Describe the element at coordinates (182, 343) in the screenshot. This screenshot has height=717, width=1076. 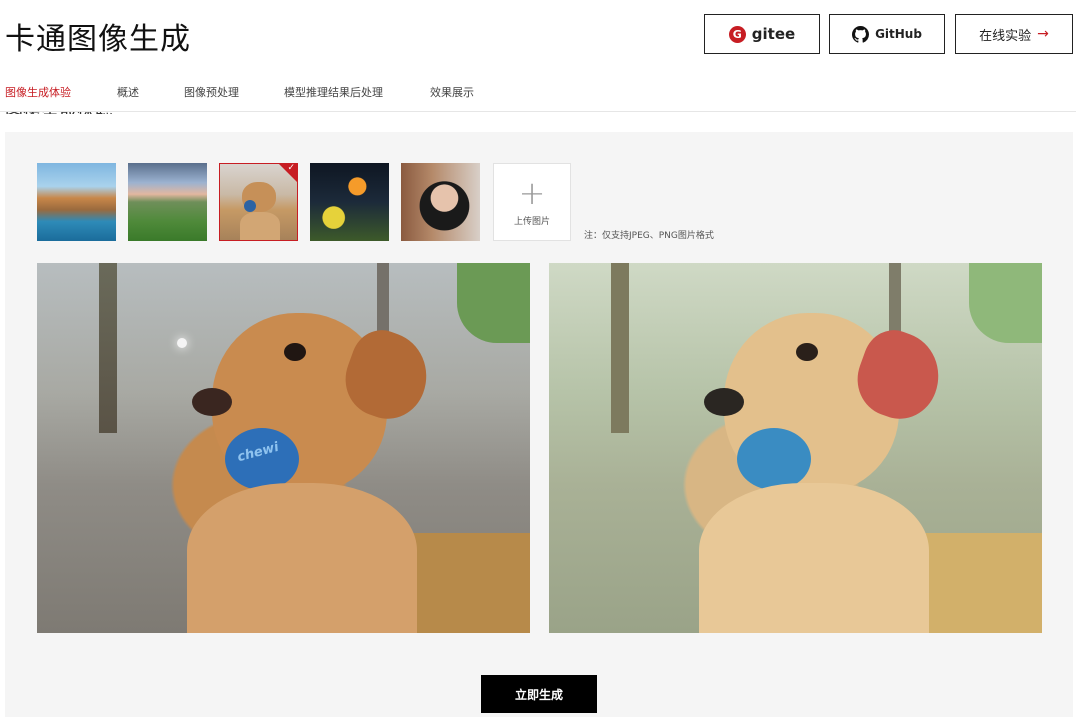
I see `light-bokeh` at that location.